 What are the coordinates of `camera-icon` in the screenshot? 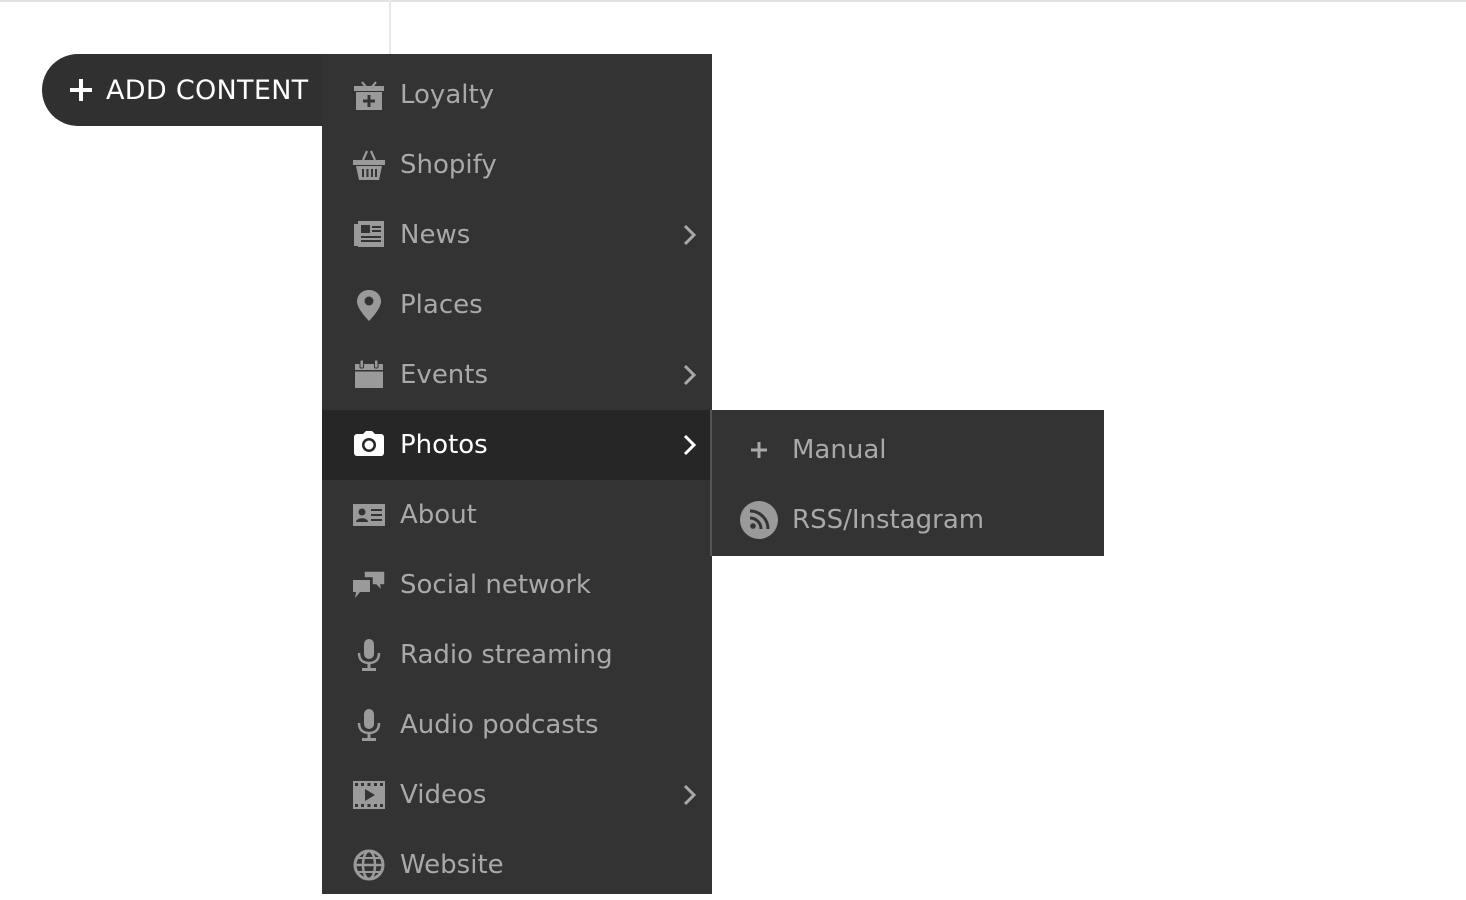 It's located at (369, 445).